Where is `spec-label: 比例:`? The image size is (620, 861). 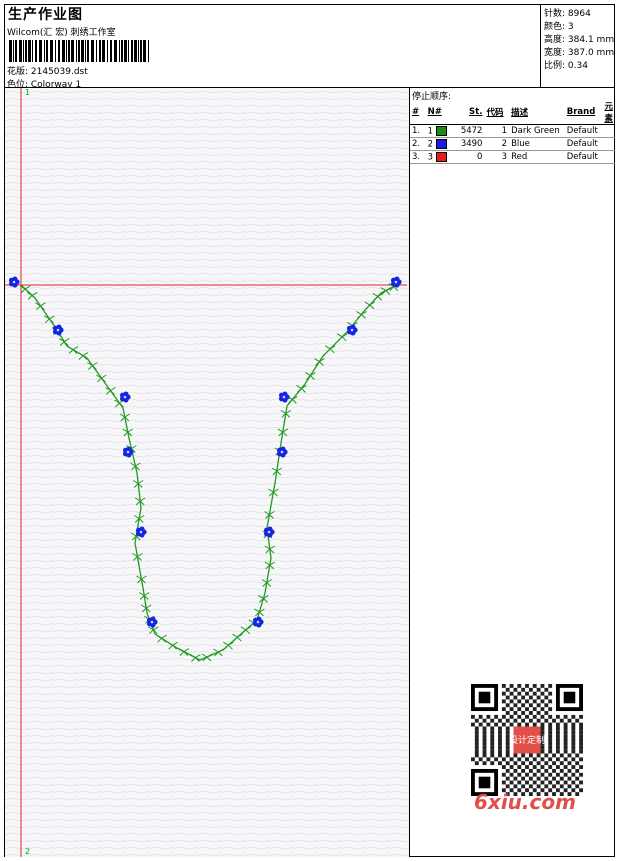 spec-label: 比例: is located at coordinates (555, 66).